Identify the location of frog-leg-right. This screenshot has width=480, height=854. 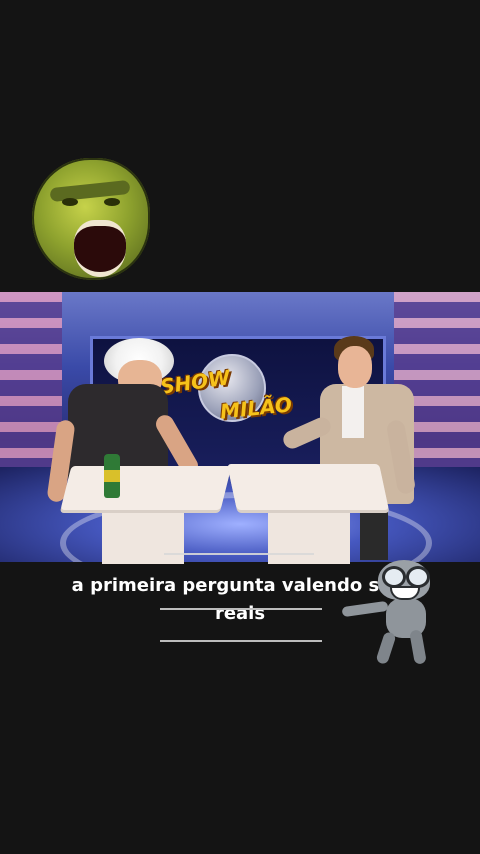
(418, 647).